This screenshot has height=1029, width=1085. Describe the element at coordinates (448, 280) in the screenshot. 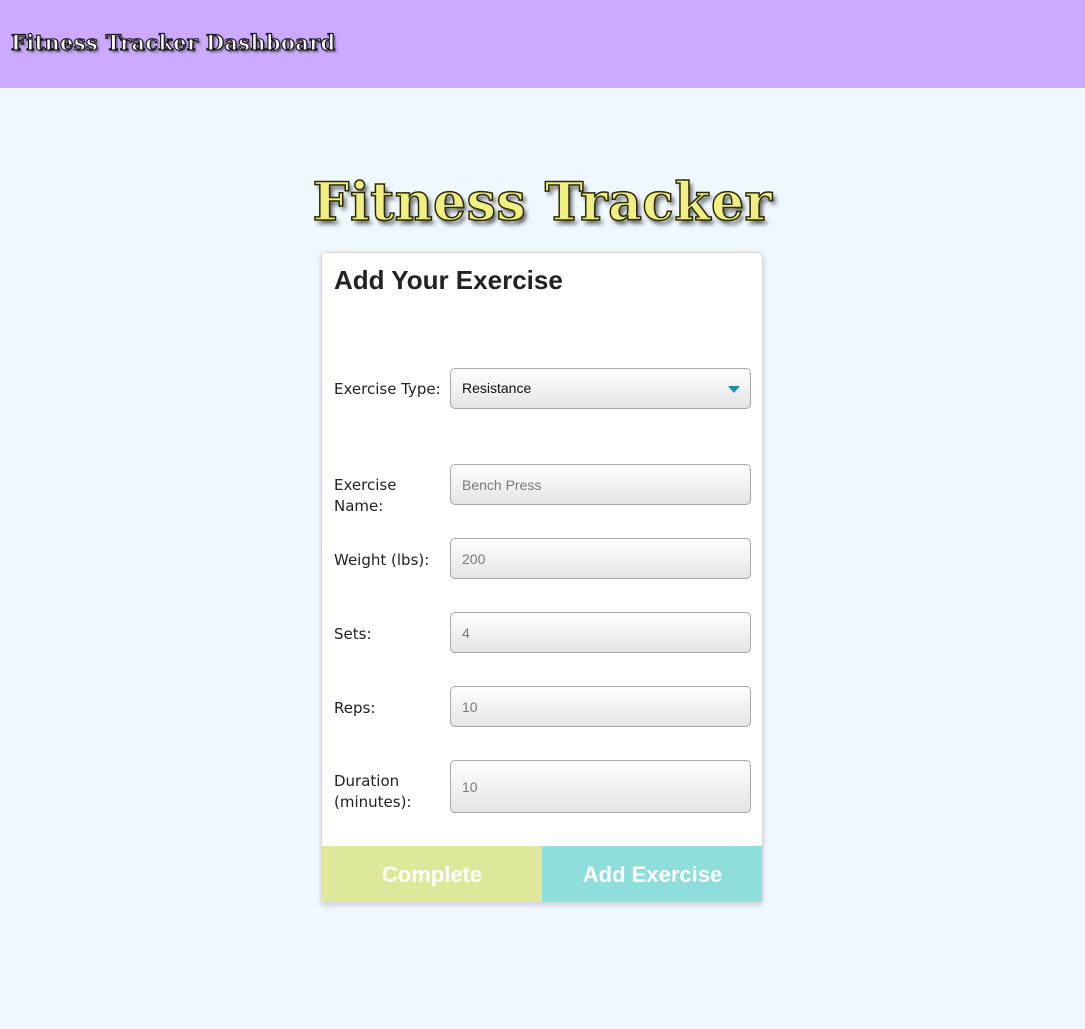

I see `form-heading: Add Your Exercise` at that location.